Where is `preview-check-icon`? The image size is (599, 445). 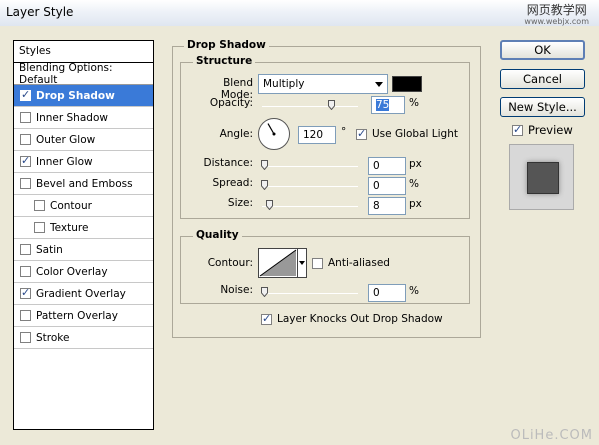 preview-check-icon is located at coordinates (517, 129).